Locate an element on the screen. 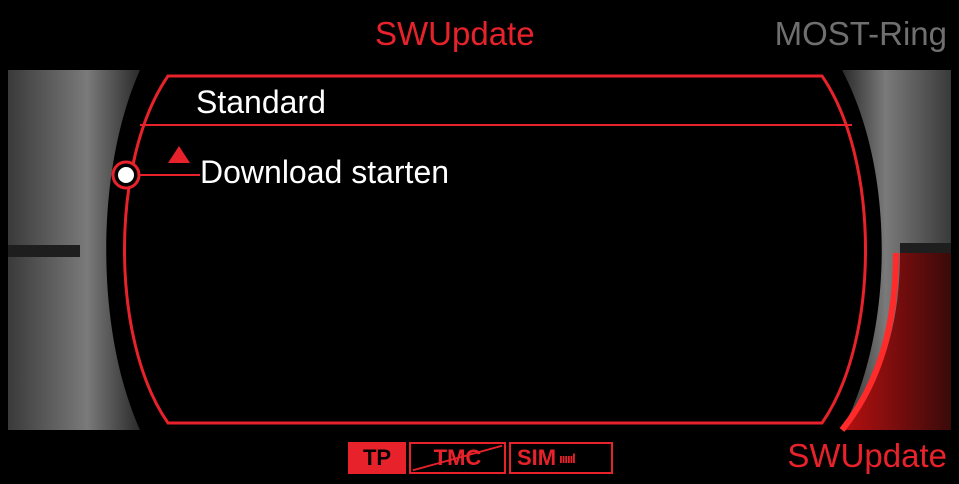 This screenshot has height=484, width=959. header-left-label: SWUpdate is located at coordinates (455, 34).